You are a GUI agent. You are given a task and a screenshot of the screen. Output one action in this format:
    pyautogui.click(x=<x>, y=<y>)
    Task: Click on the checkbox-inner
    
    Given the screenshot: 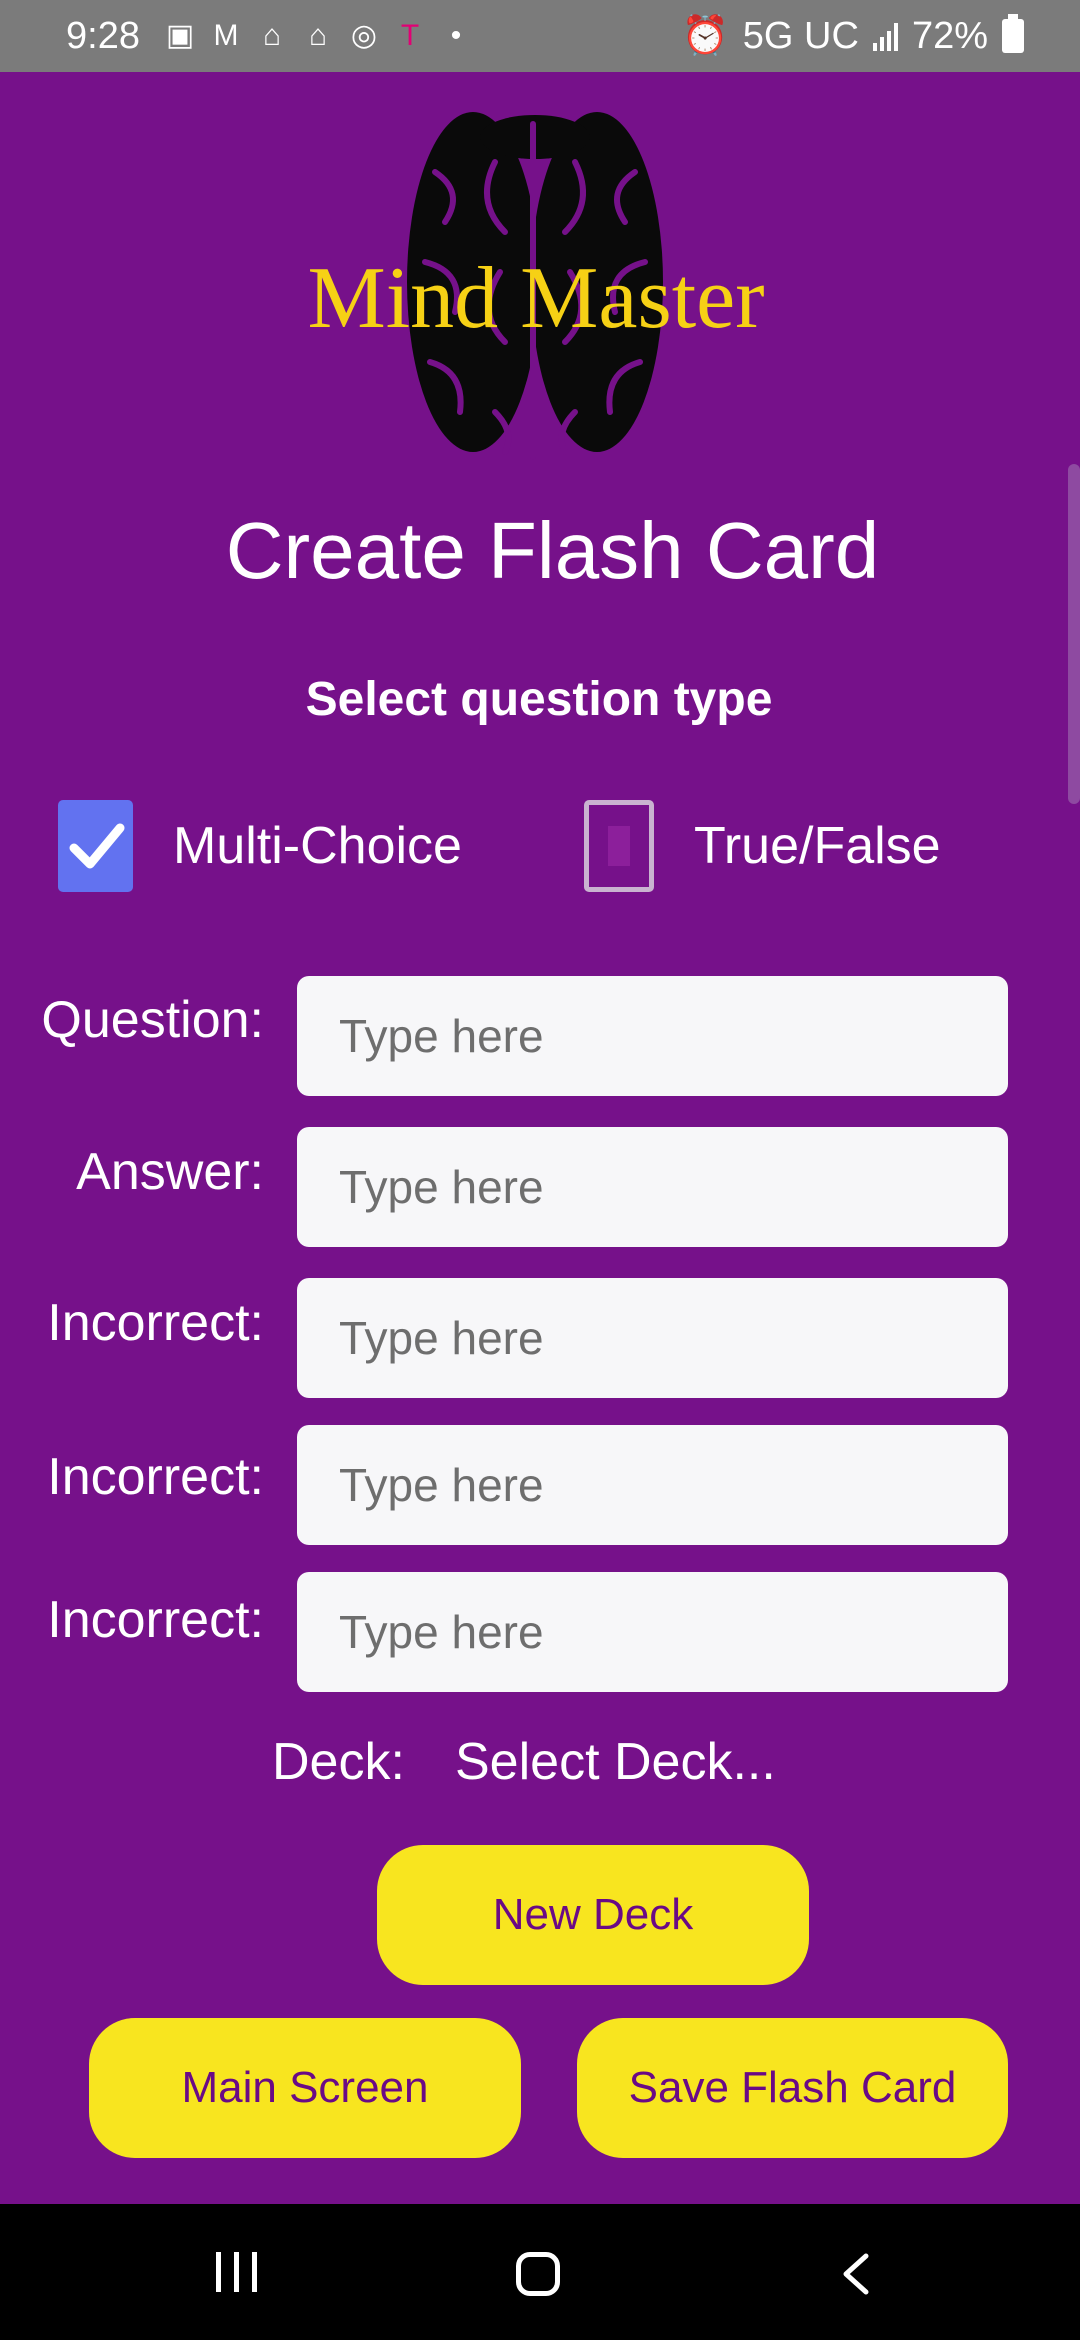 What is the action you would take?
    pyautogui.click(x=619, y=846)
    